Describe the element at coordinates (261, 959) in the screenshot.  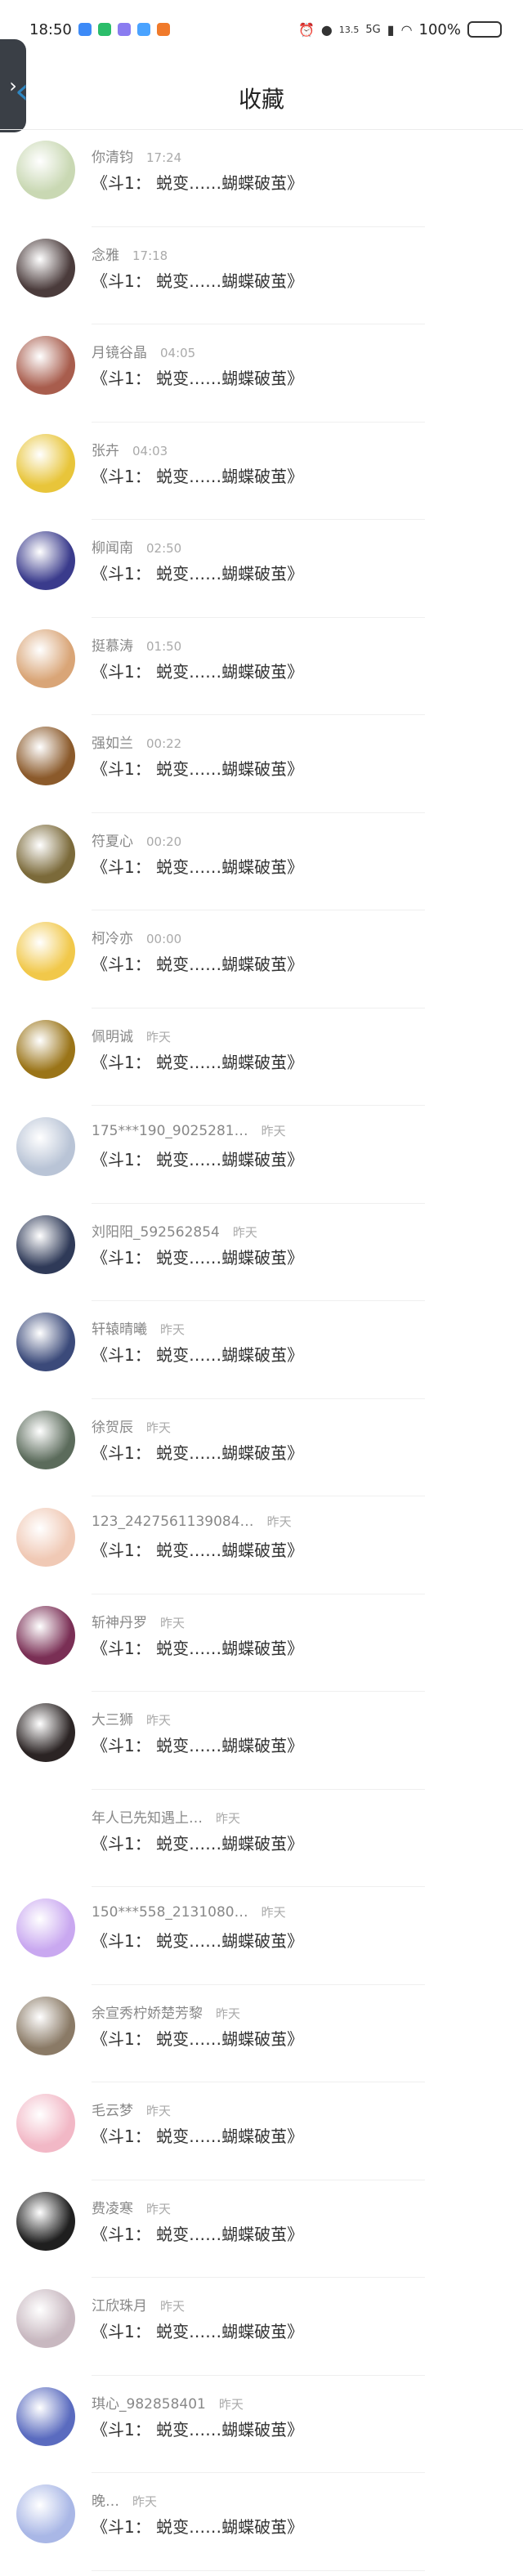
I see `list-item: 柯冷亦 00:00 《斗1： 蜕变……蝴蝶破茧》` at that location.